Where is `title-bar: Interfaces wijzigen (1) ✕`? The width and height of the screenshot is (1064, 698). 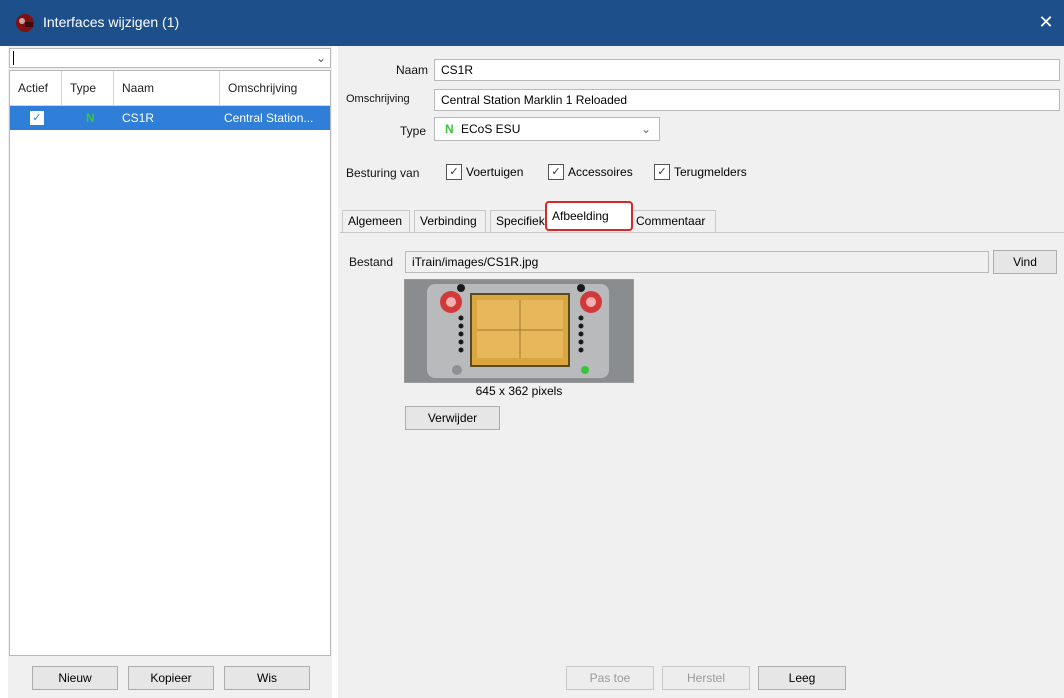 title-bar: Interfaces wijzigen (1) ✕ is located at coordinates (532, 23).